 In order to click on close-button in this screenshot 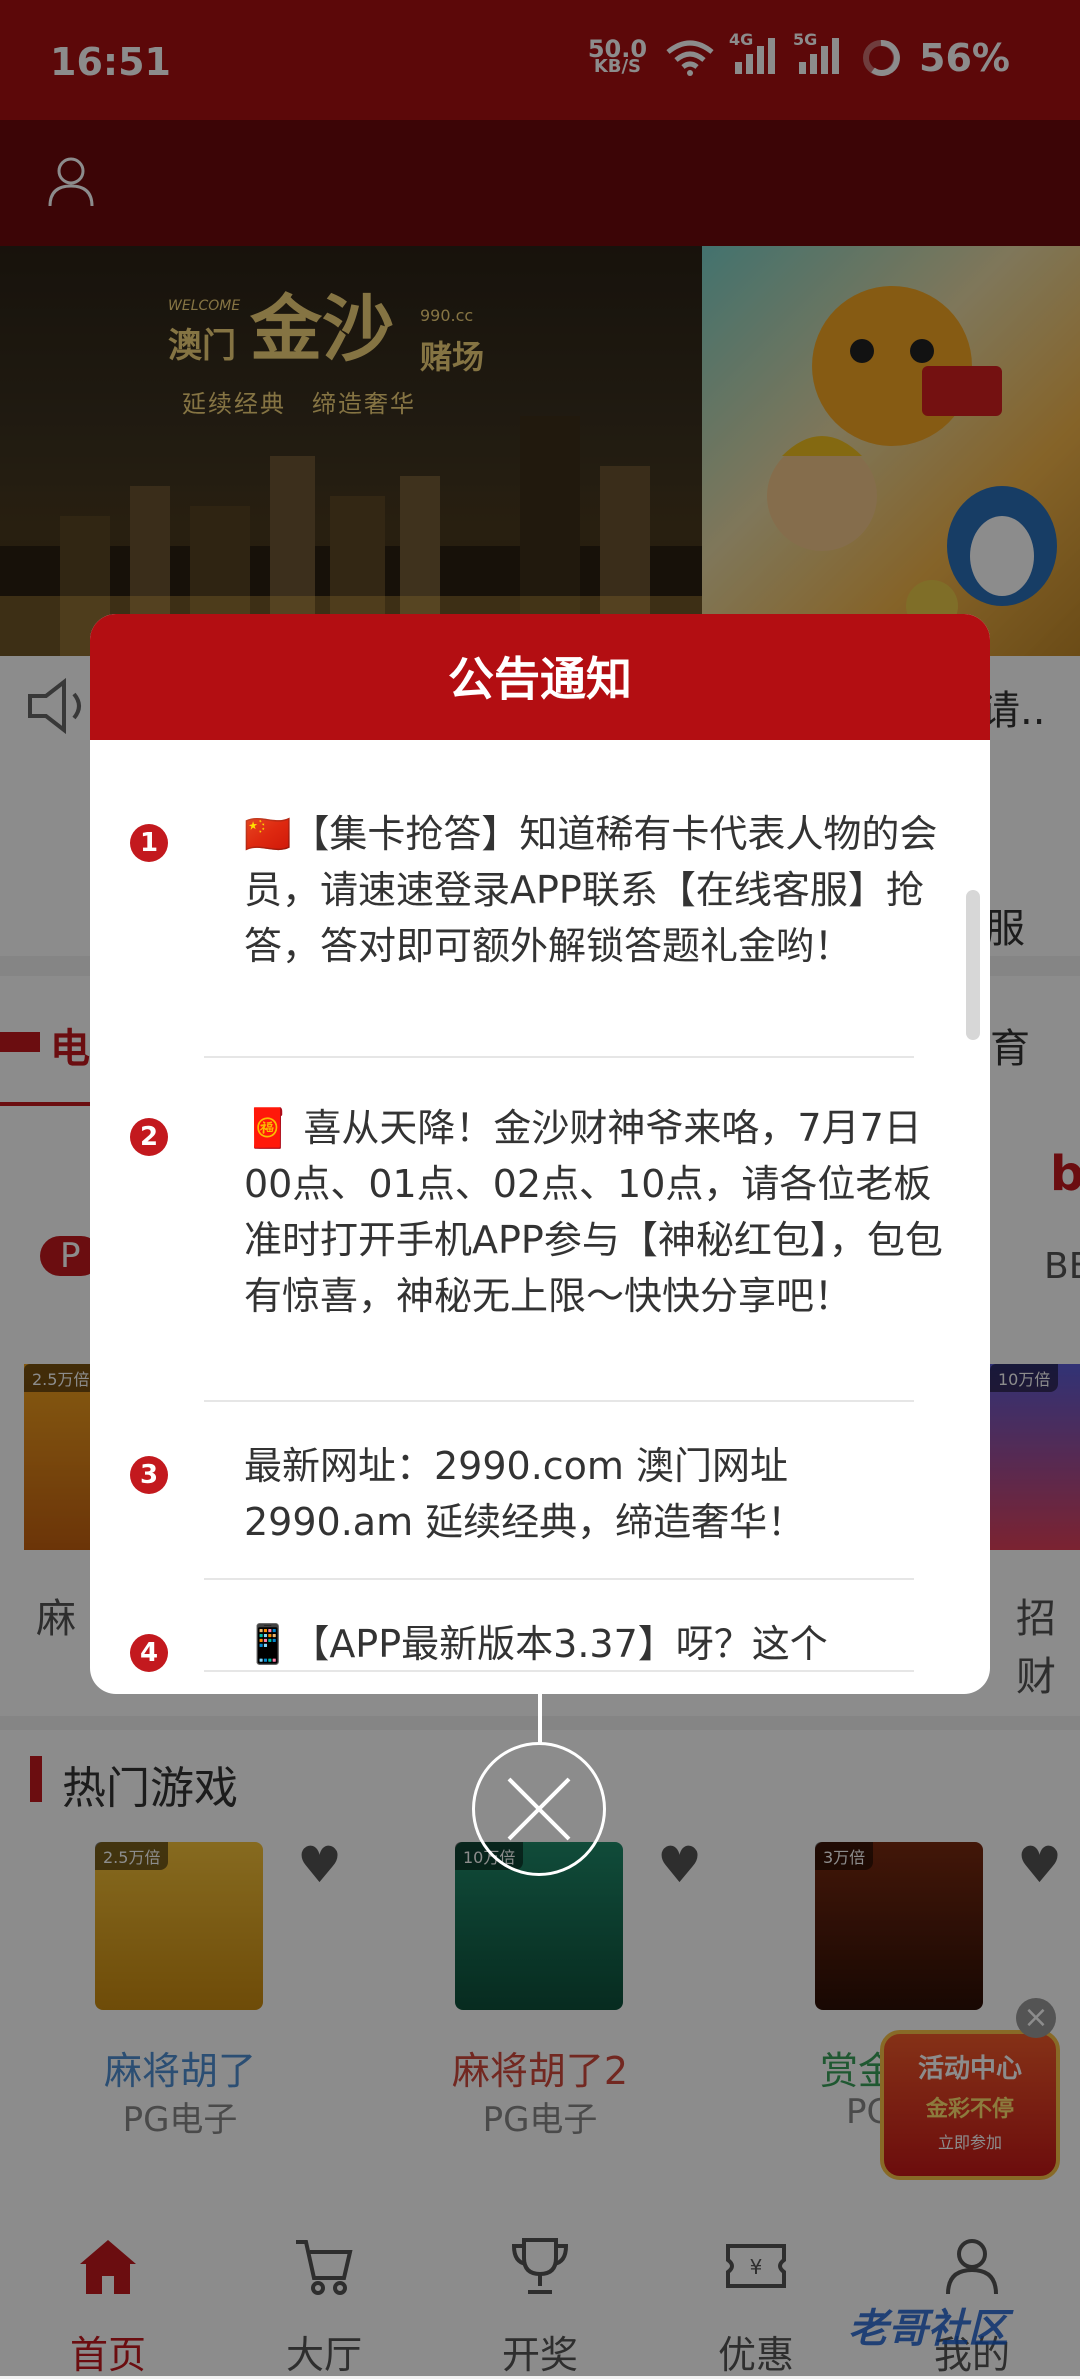, I will do `click(539, 1809)`.